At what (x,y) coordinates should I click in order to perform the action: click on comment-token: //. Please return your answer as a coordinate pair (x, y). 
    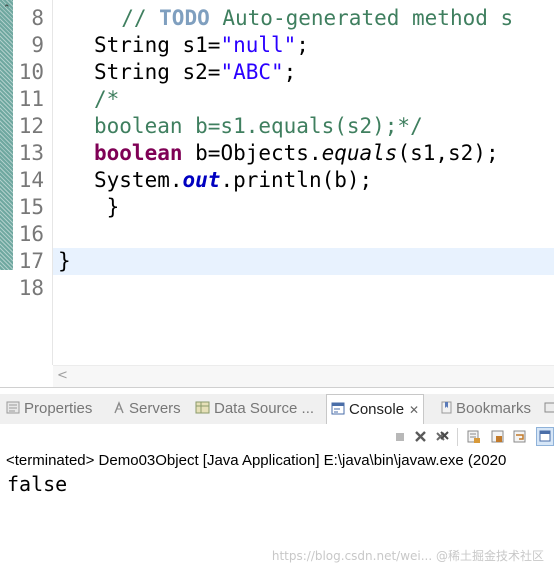
    Looking at the image, I should click on (140, 18).